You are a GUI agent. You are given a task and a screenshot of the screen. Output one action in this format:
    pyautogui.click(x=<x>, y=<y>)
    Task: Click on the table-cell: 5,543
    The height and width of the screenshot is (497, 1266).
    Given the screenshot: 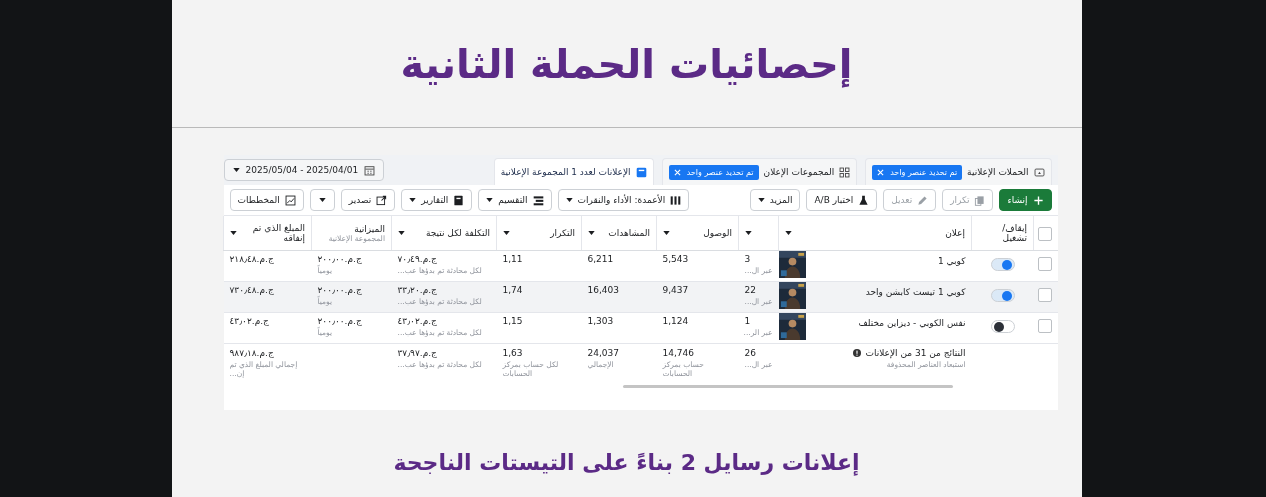 What is the action you would take?
    pyautogui.click(x=697, y=266)
    